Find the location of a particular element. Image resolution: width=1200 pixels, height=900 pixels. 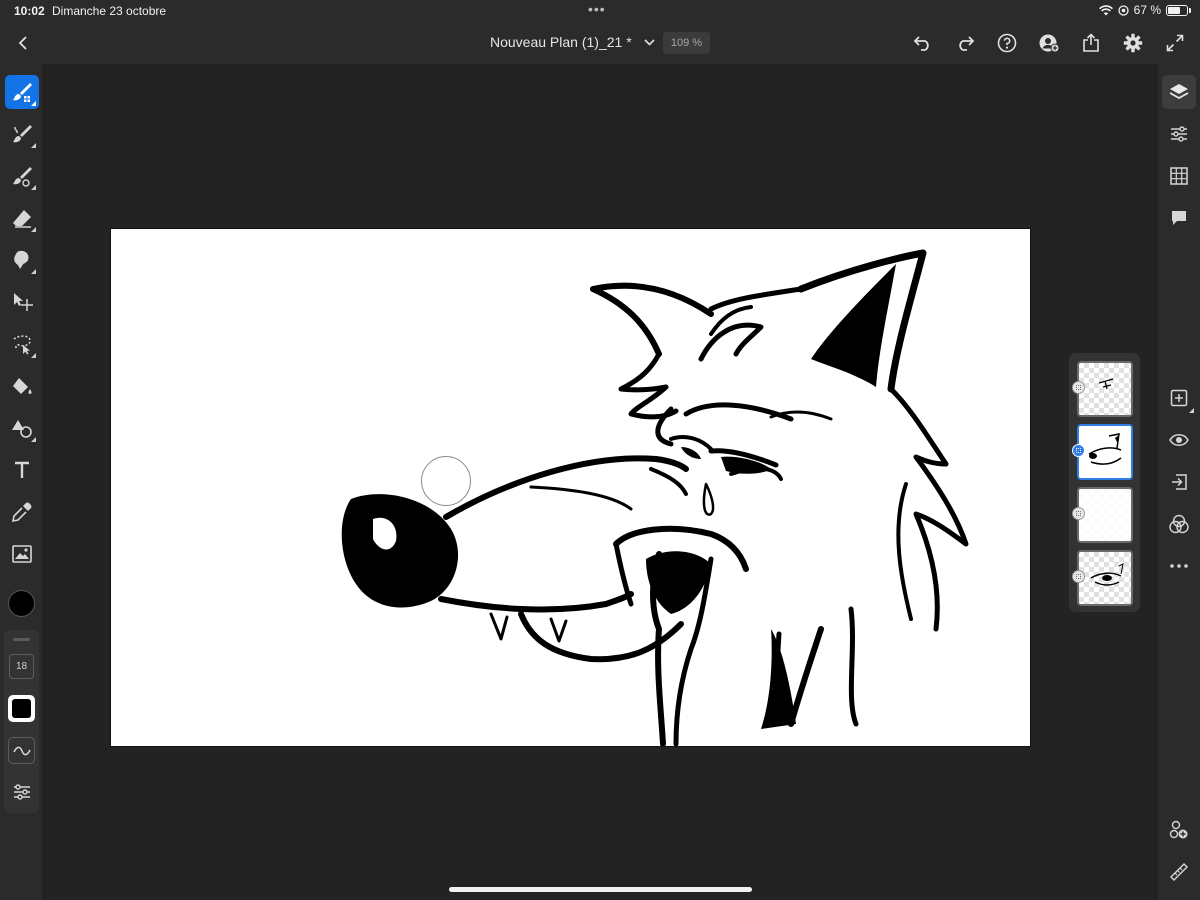

chevron-left-icon is located at coordinates (22, 43).